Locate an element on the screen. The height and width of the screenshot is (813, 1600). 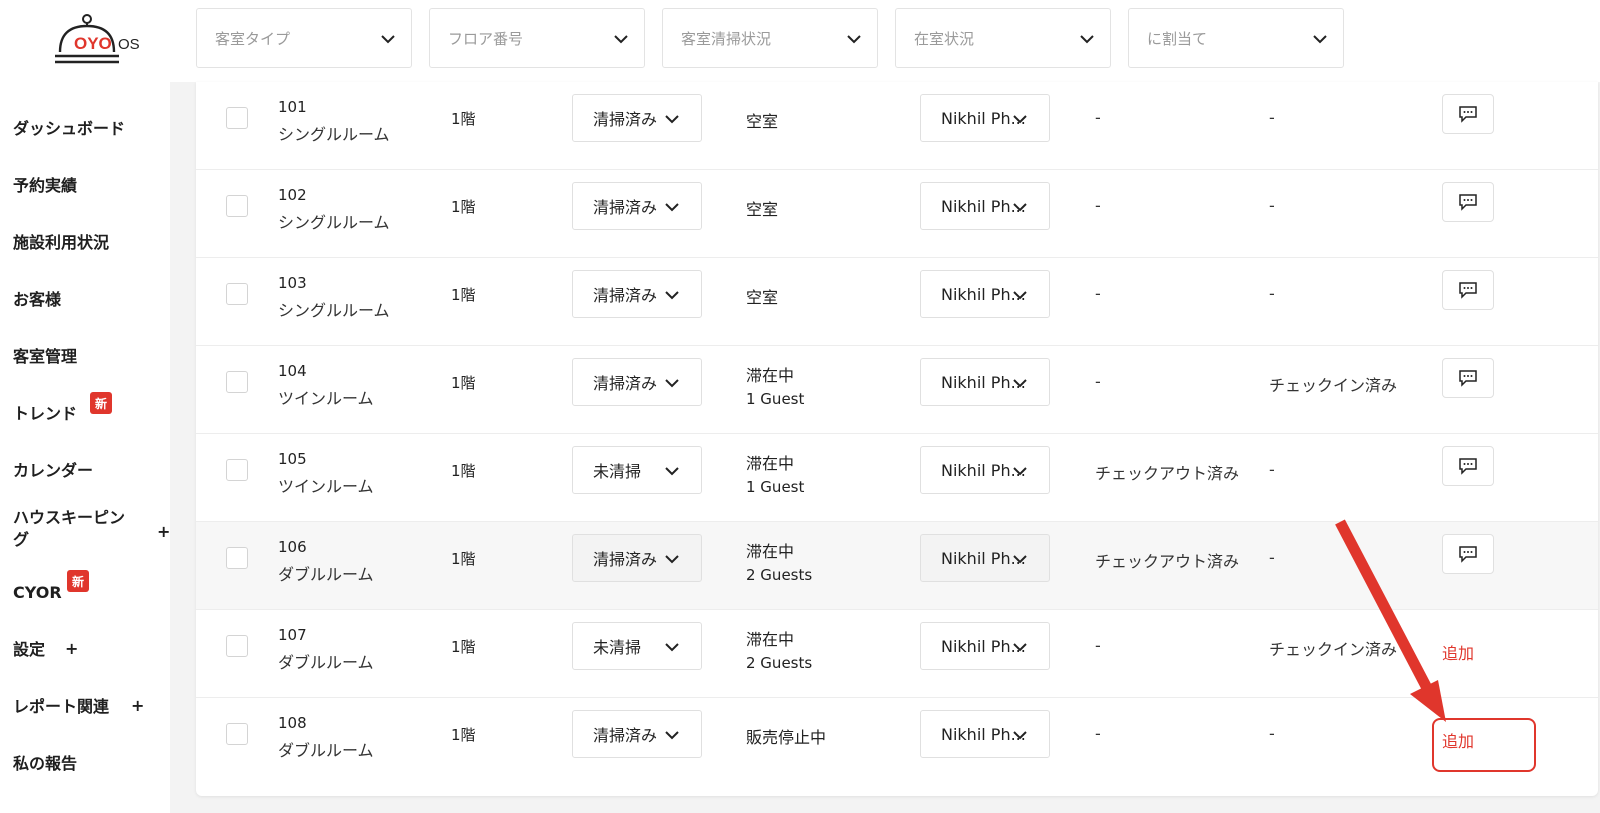
room-type: ツインルーム is located at coordinates (326, 398).